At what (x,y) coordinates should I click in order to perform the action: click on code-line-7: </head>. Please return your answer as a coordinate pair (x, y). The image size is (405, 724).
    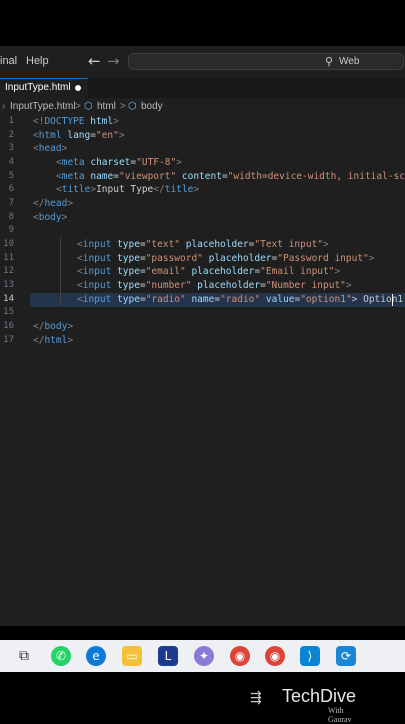
    Looking at the image, I should click on (53, 203).